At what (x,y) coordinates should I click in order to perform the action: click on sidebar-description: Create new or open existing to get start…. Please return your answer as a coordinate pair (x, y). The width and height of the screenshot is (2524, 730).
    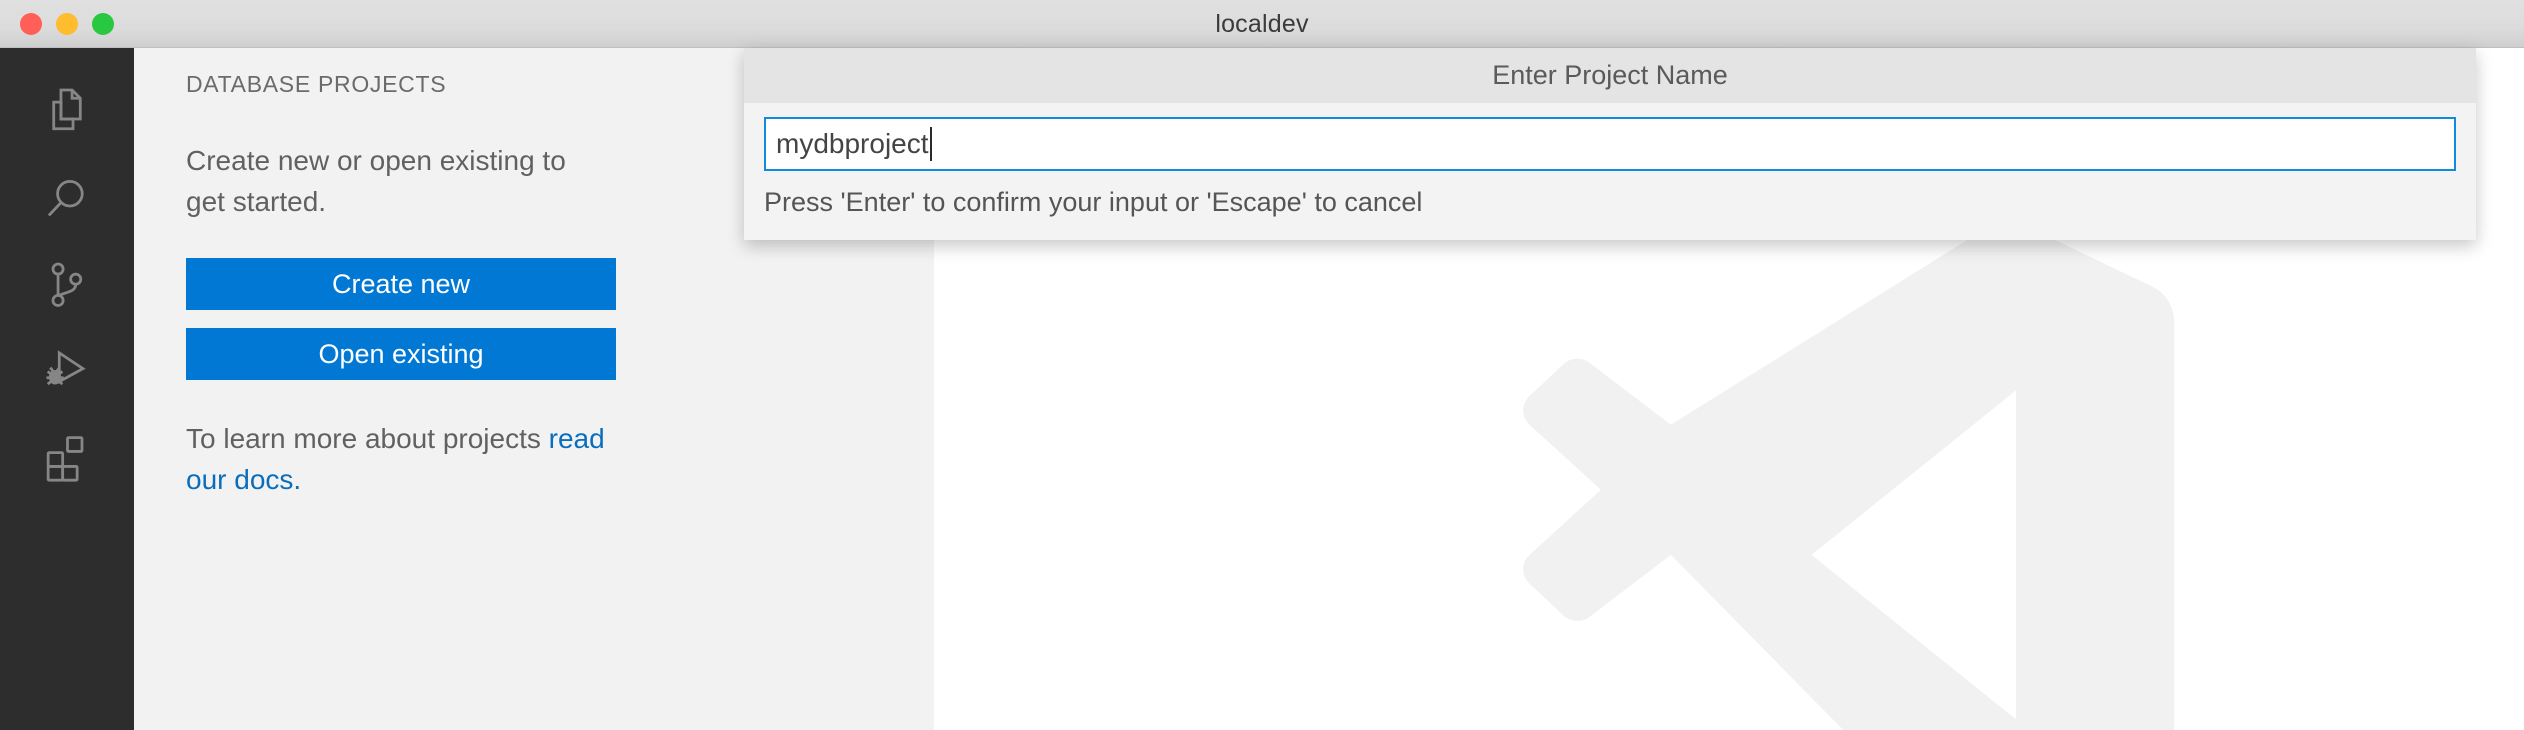
    Looking at the image, I should click on (376, 181).